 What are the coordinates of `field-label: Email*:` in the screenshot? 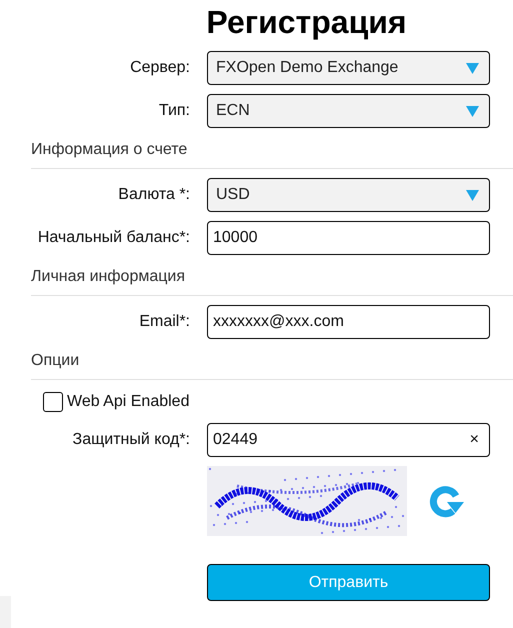 It's located at (164, 322).